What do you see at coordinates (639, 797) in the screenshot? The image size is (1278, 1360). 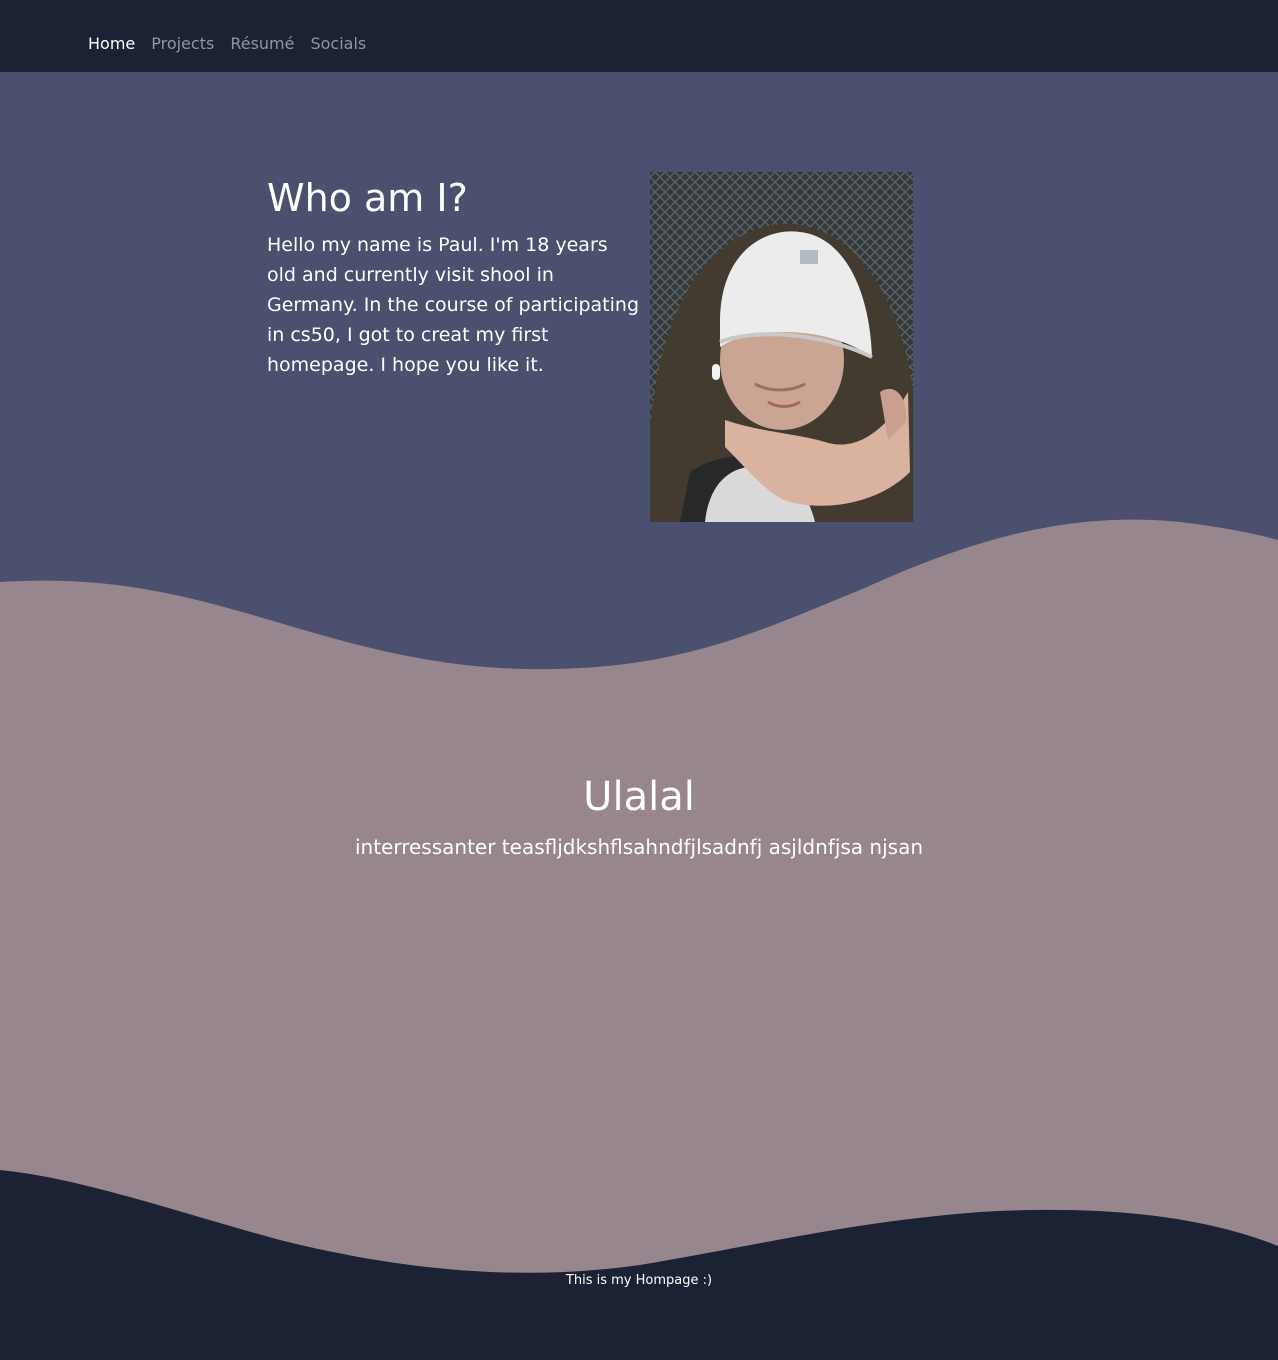 I see `section-title: Ulalal` at bounding box center [639, 797].